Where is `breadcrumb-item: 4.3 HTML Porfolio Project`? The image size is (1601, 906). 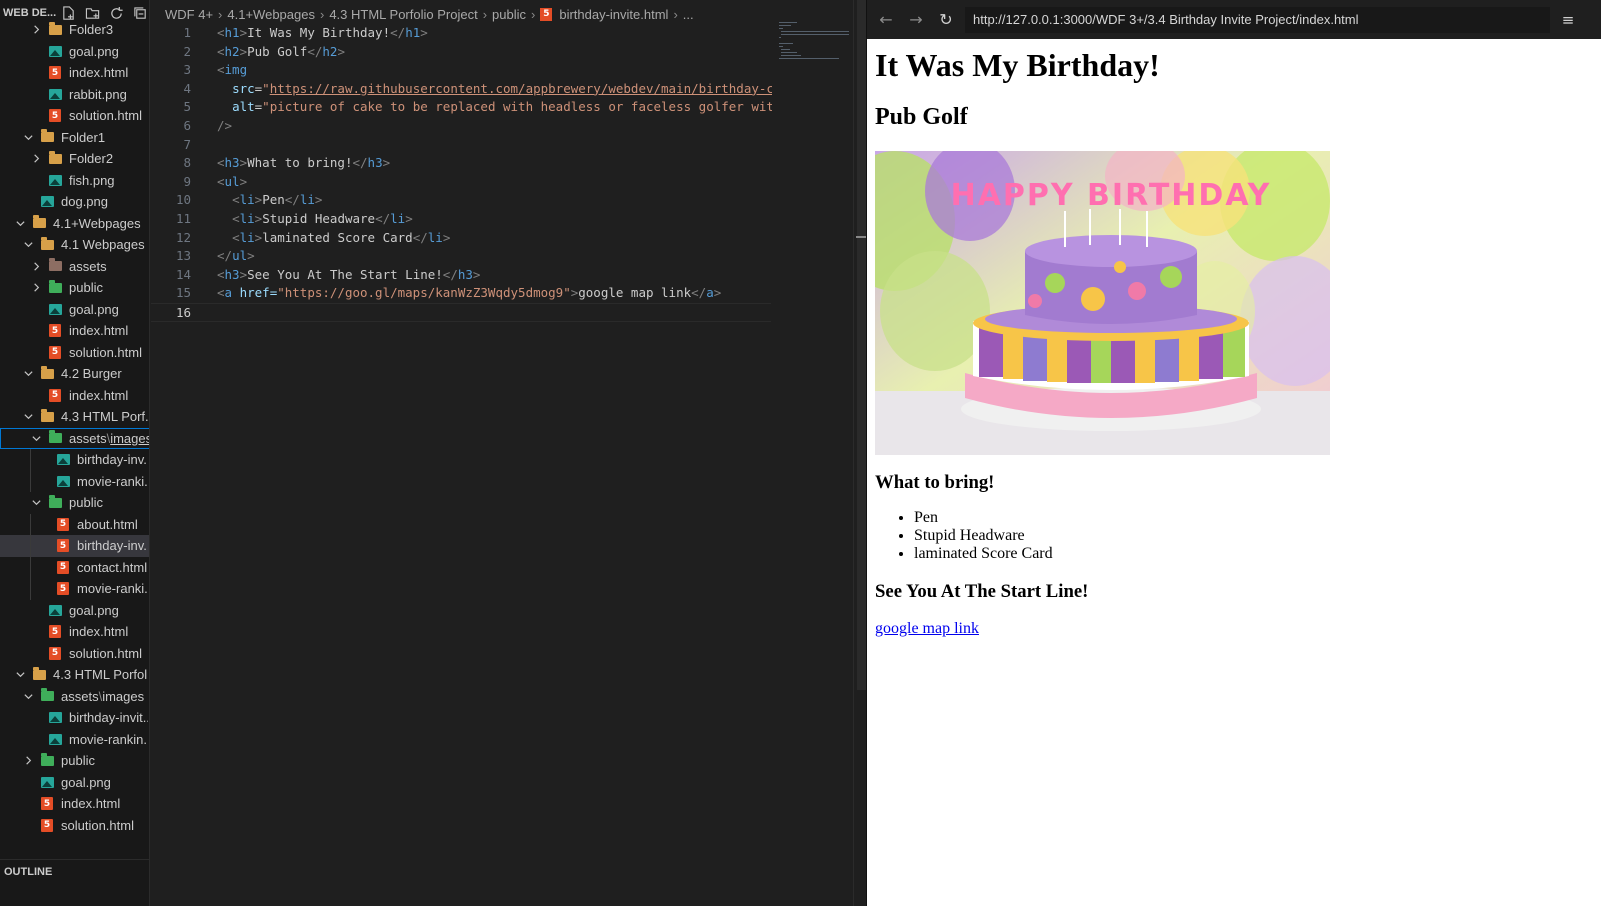
breadcrumb-item: 4.3 HTML Porfolio Project is located at coordinates (403, 14).